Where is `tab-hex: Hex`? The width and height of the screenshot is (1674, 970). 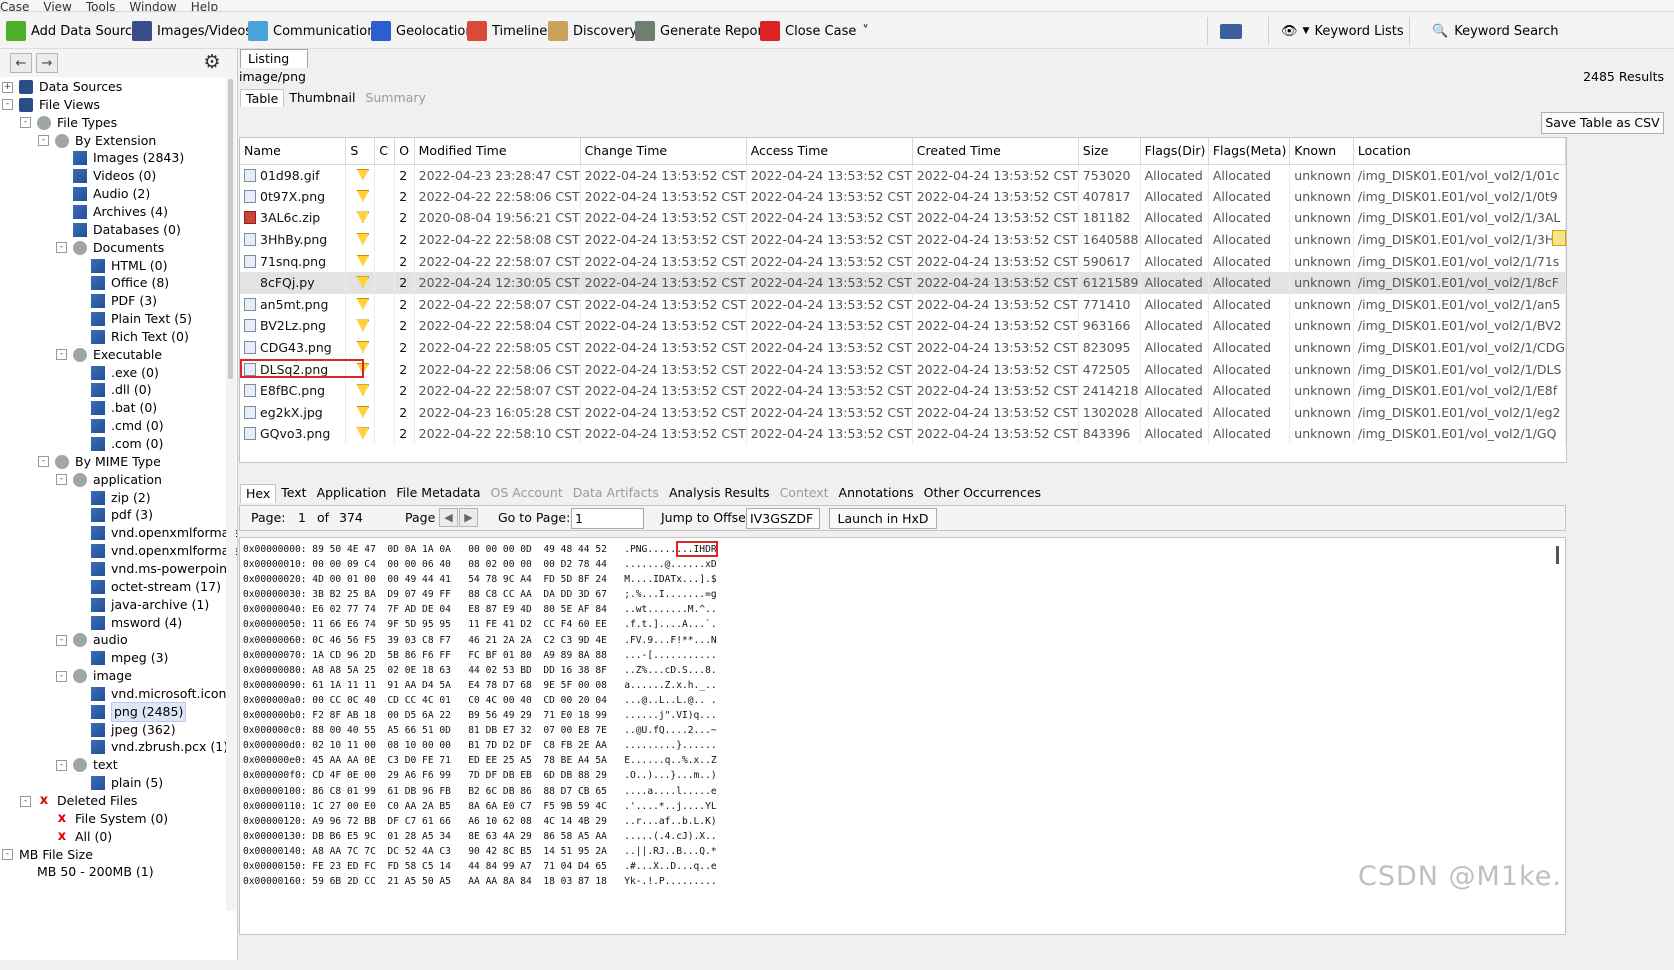
tab-hex: Hex is located at coordinates (258, 493).